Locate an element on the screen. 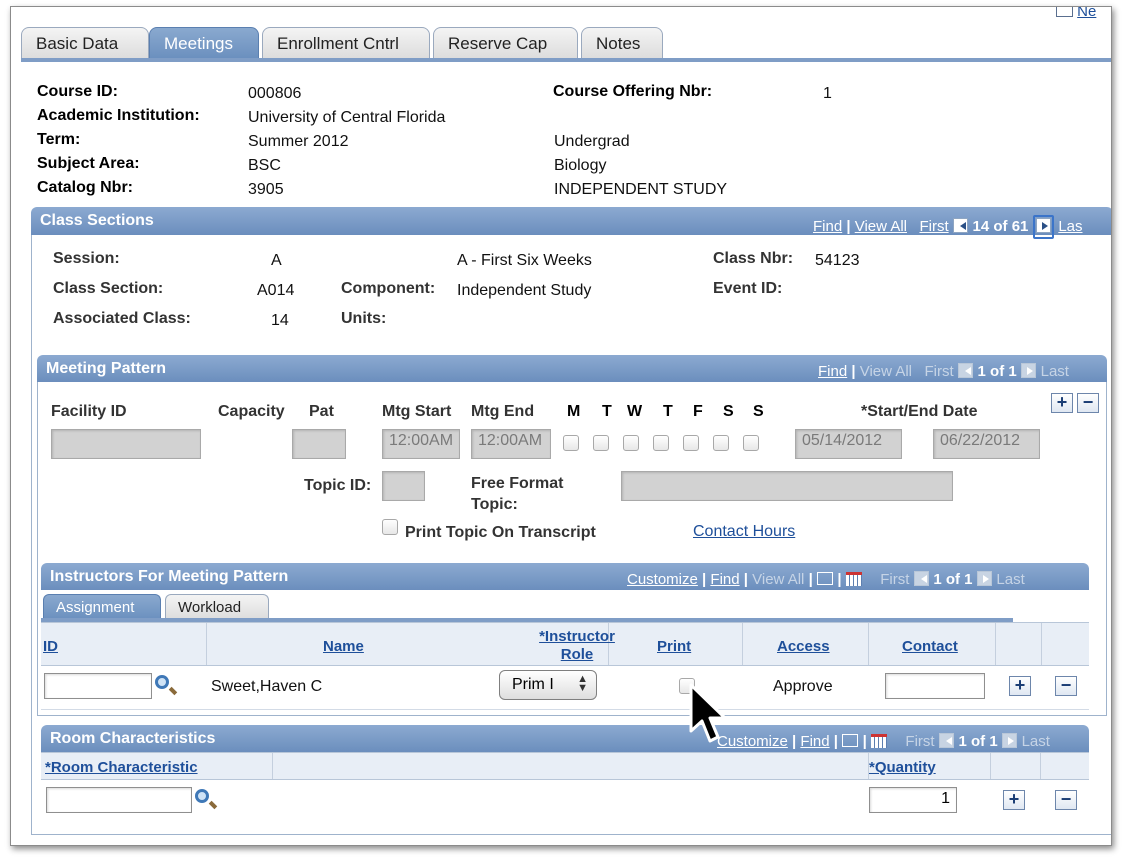  day-checkbox-sat is located at coordinates (721, 443).